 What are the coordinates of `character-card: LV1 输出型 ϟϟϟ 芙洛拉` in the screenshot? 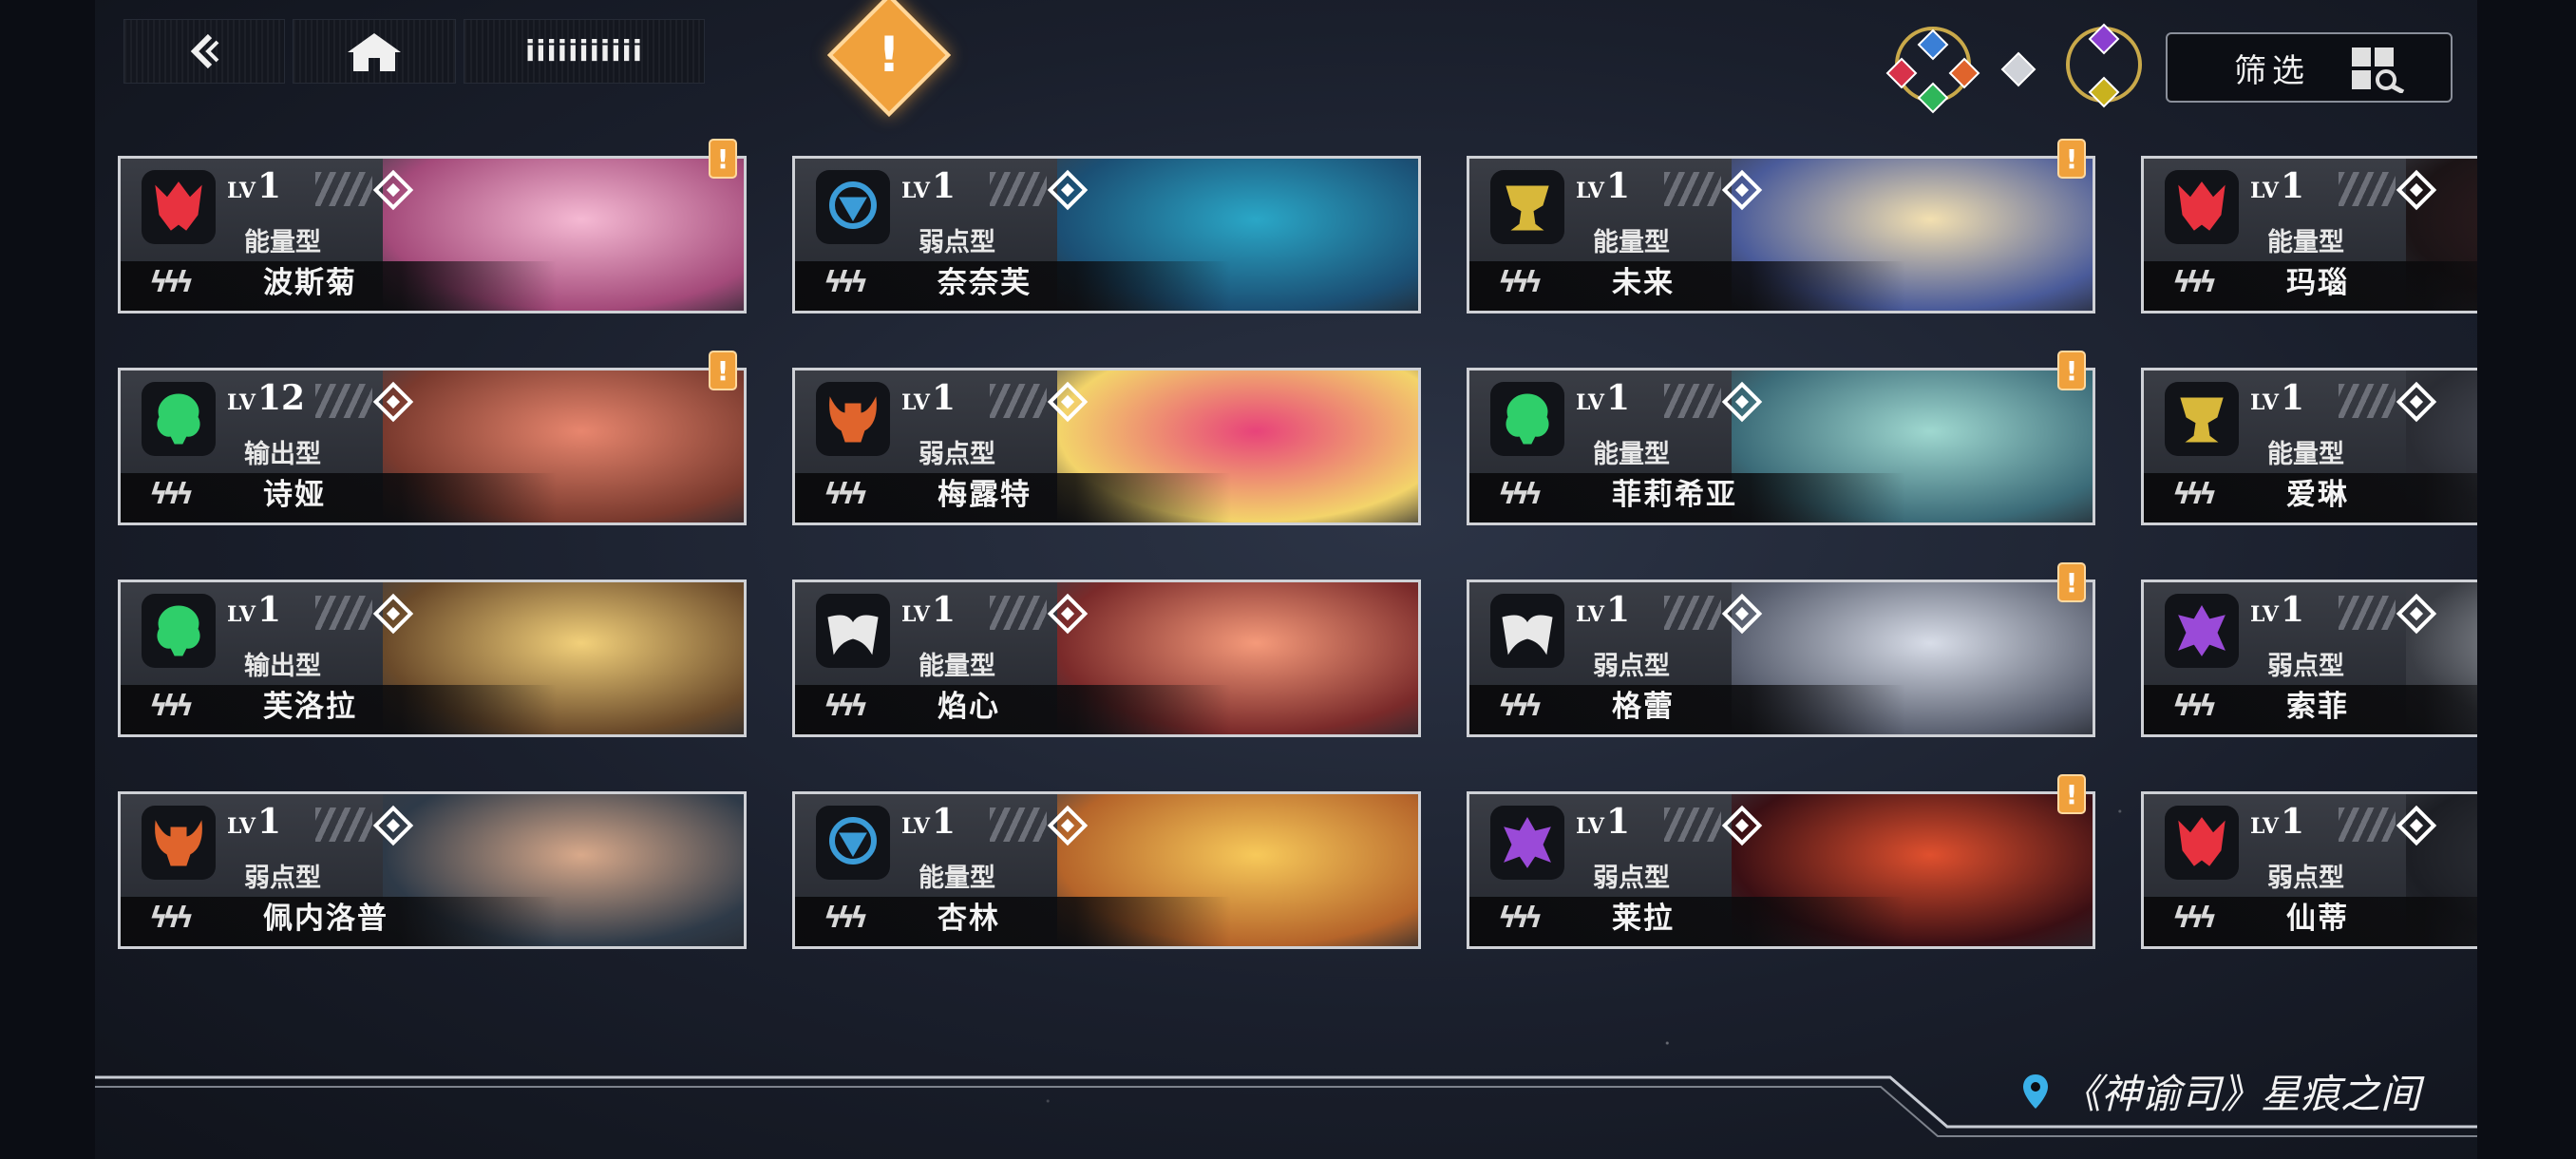 It's located at (432, 658).